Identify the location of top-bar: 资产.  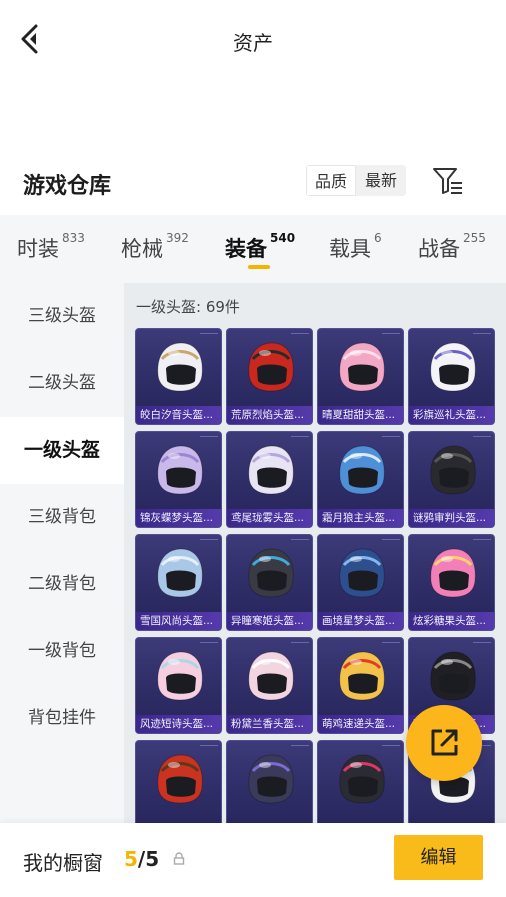
(253, 40).